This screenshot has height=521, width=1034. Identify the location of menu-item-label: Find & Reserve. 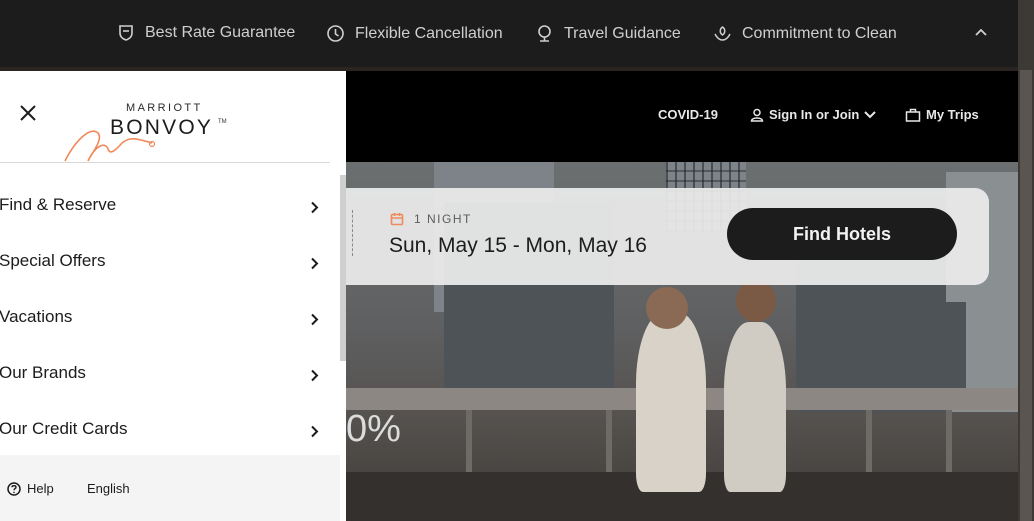
(58, 204).